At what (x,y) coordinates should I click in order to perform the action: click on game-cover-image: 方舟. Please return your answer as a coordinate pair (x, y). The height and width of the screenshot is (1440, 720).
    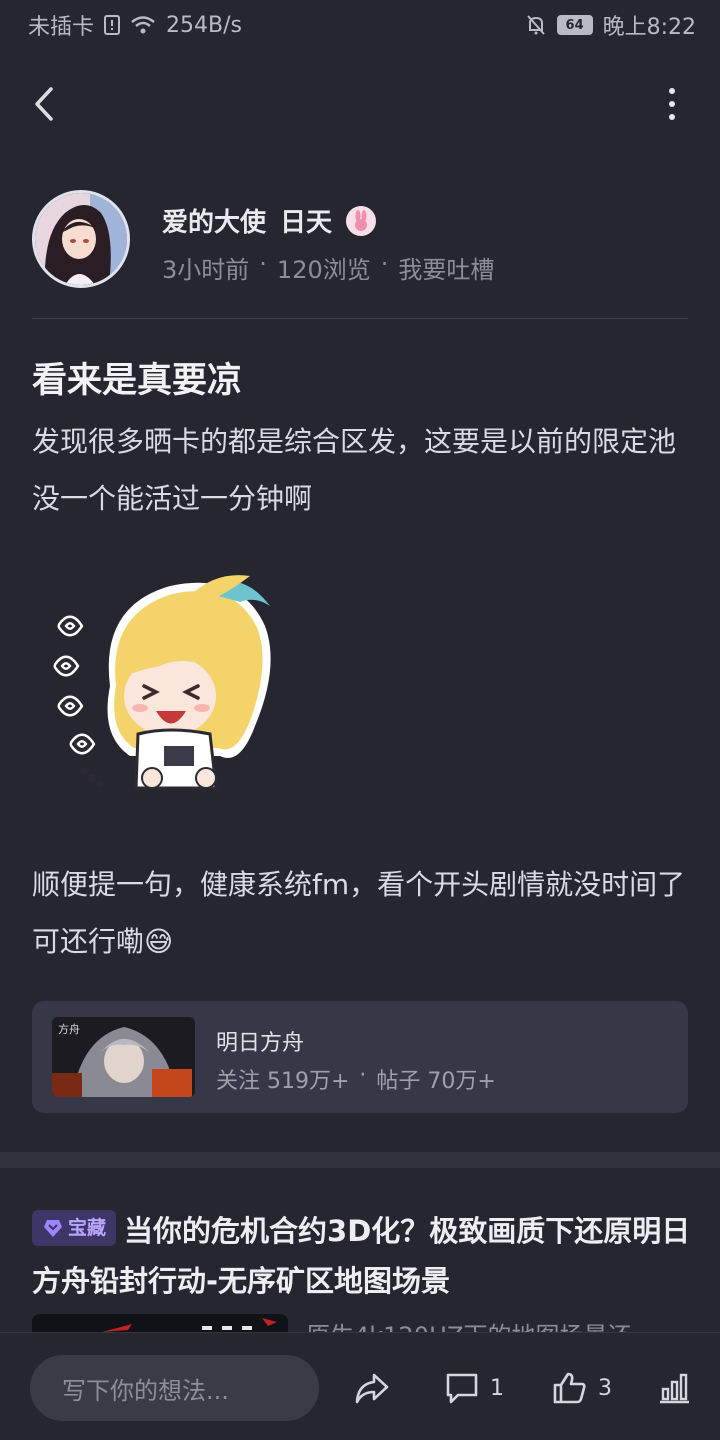
    Looking at the image, I should click on (123, 1057).